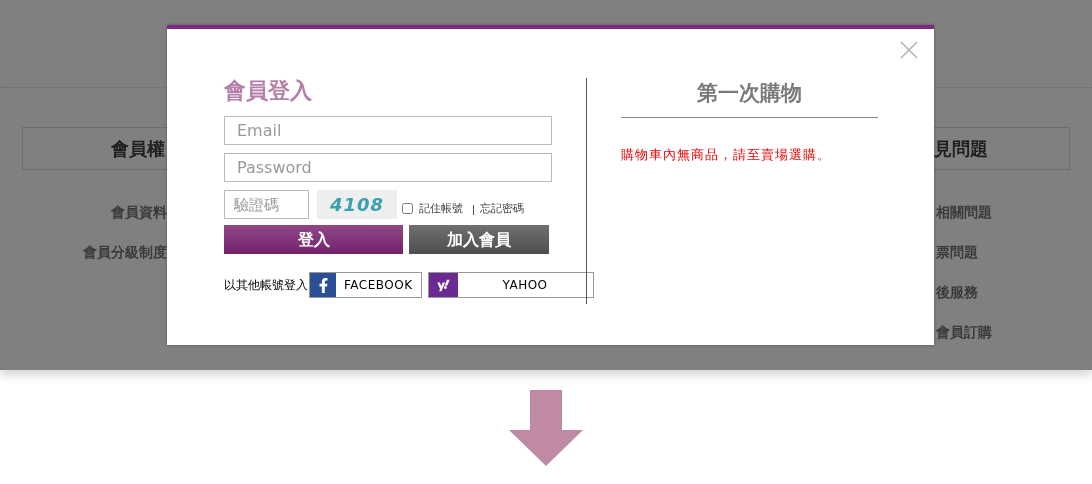 This screenshot has height=484, width=1092. I want to click on menu-link: 會員訂購, so click(1014, 332).